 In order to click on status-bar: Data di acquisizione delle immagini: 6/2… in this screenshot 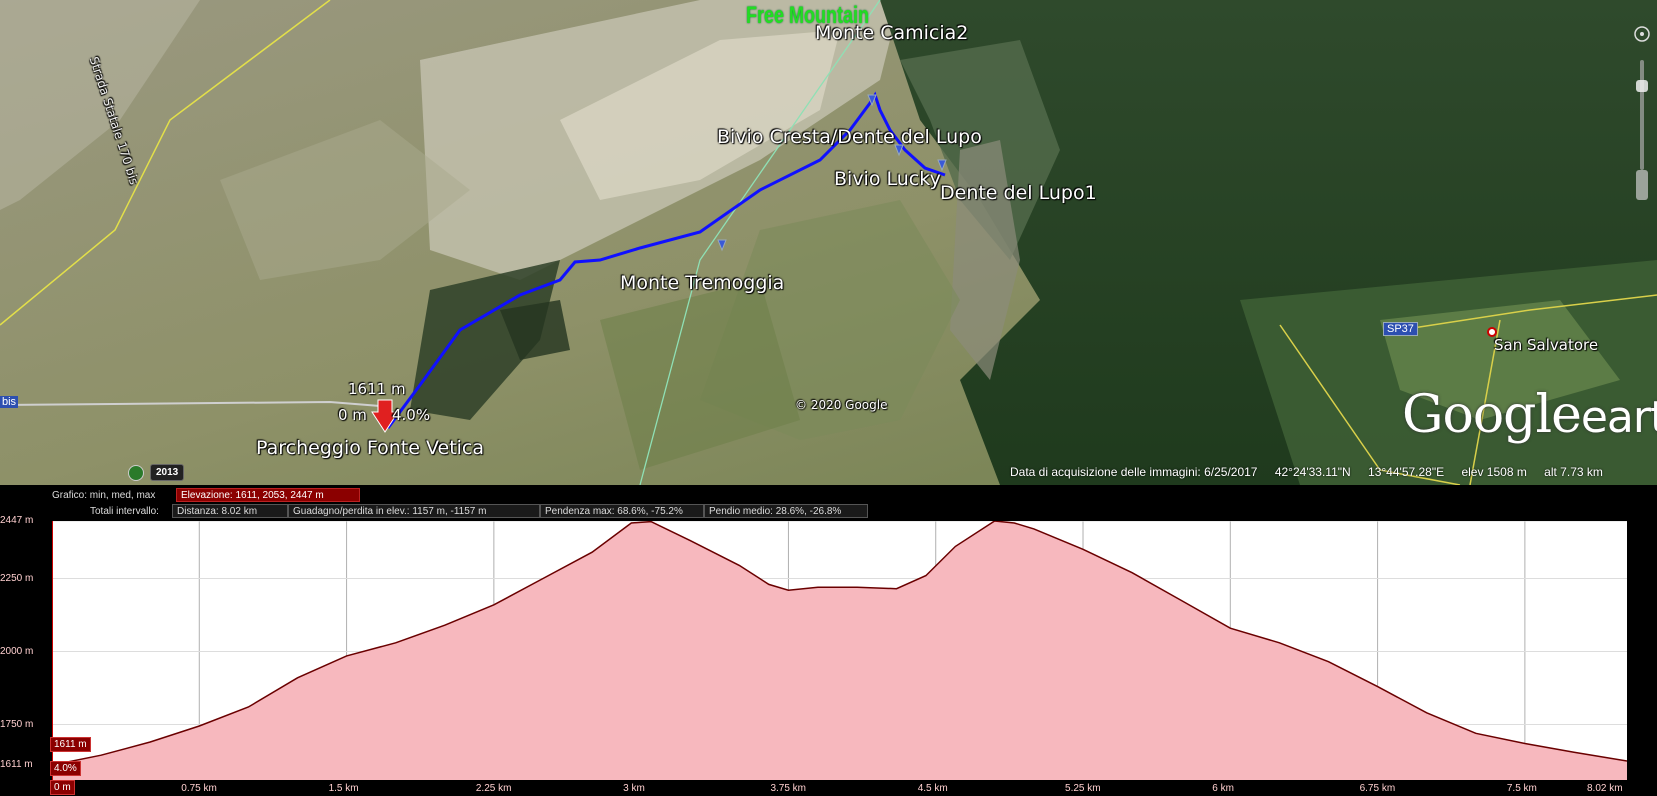, I will do `click(1313, 472)`.